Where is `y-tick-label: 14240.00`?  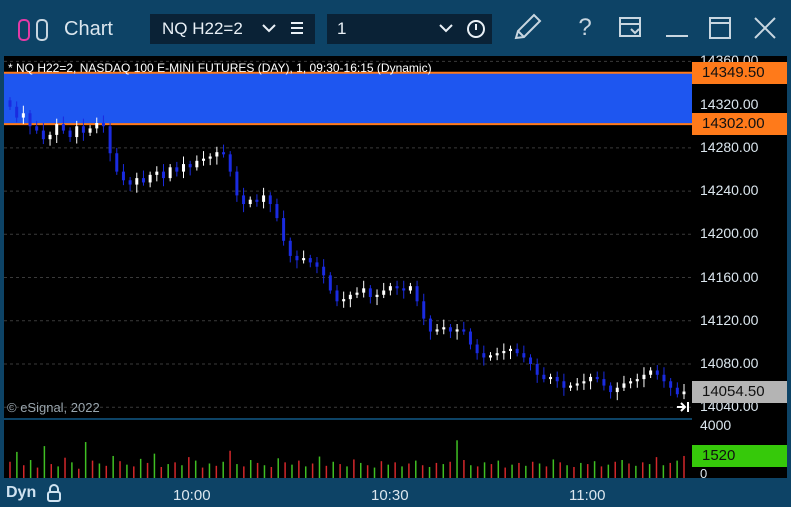
y-tick-label: 14240.00 is located at coordinates (729, 190).